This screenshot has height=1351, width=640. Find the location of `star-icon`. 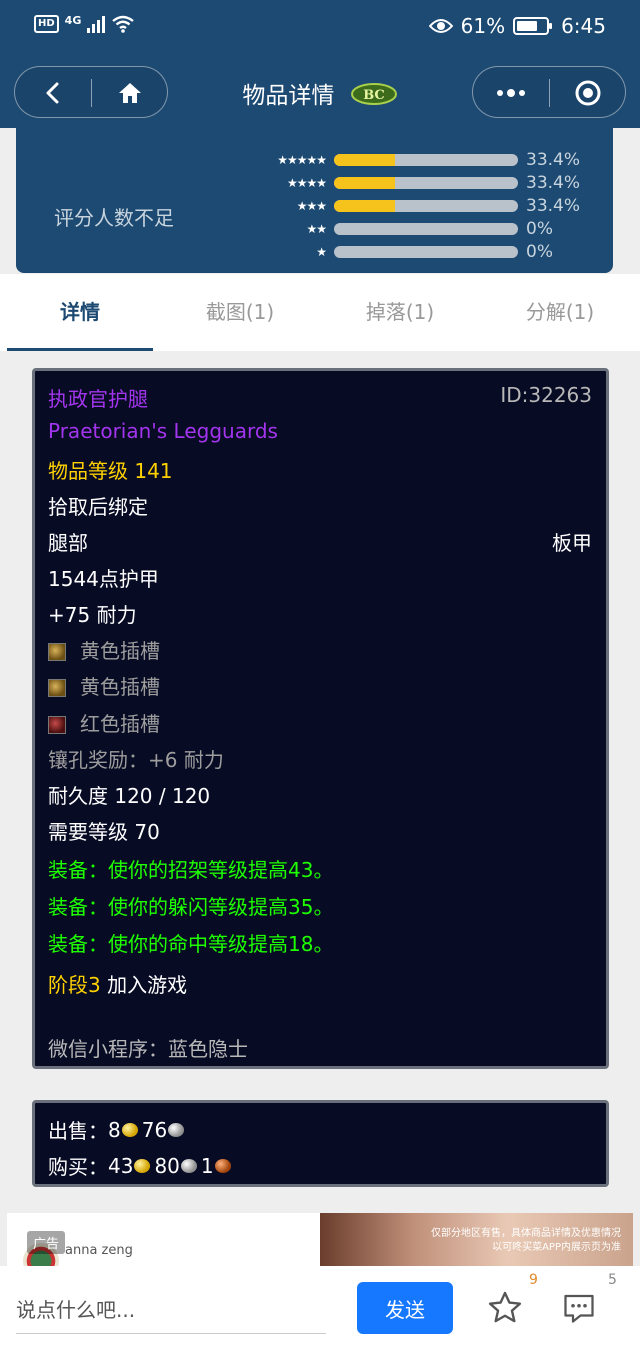

star-icon is located at coordinates (505, 1307).